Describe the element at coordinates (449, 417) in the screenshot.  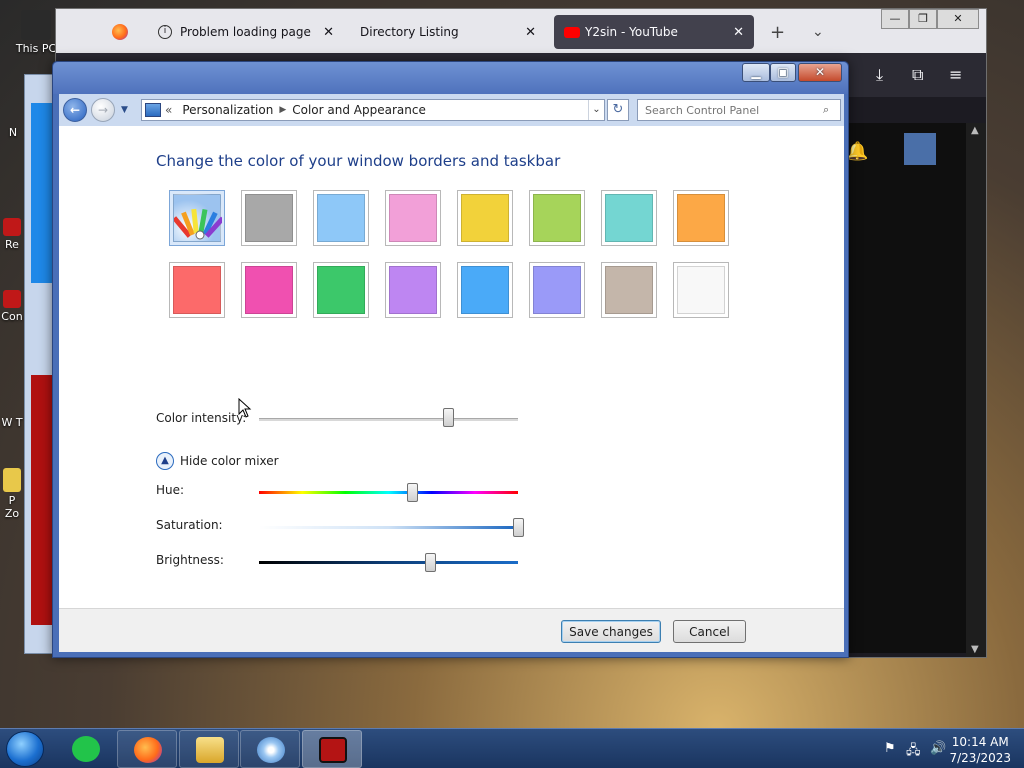
I see `color-intensity-slider` at that location.